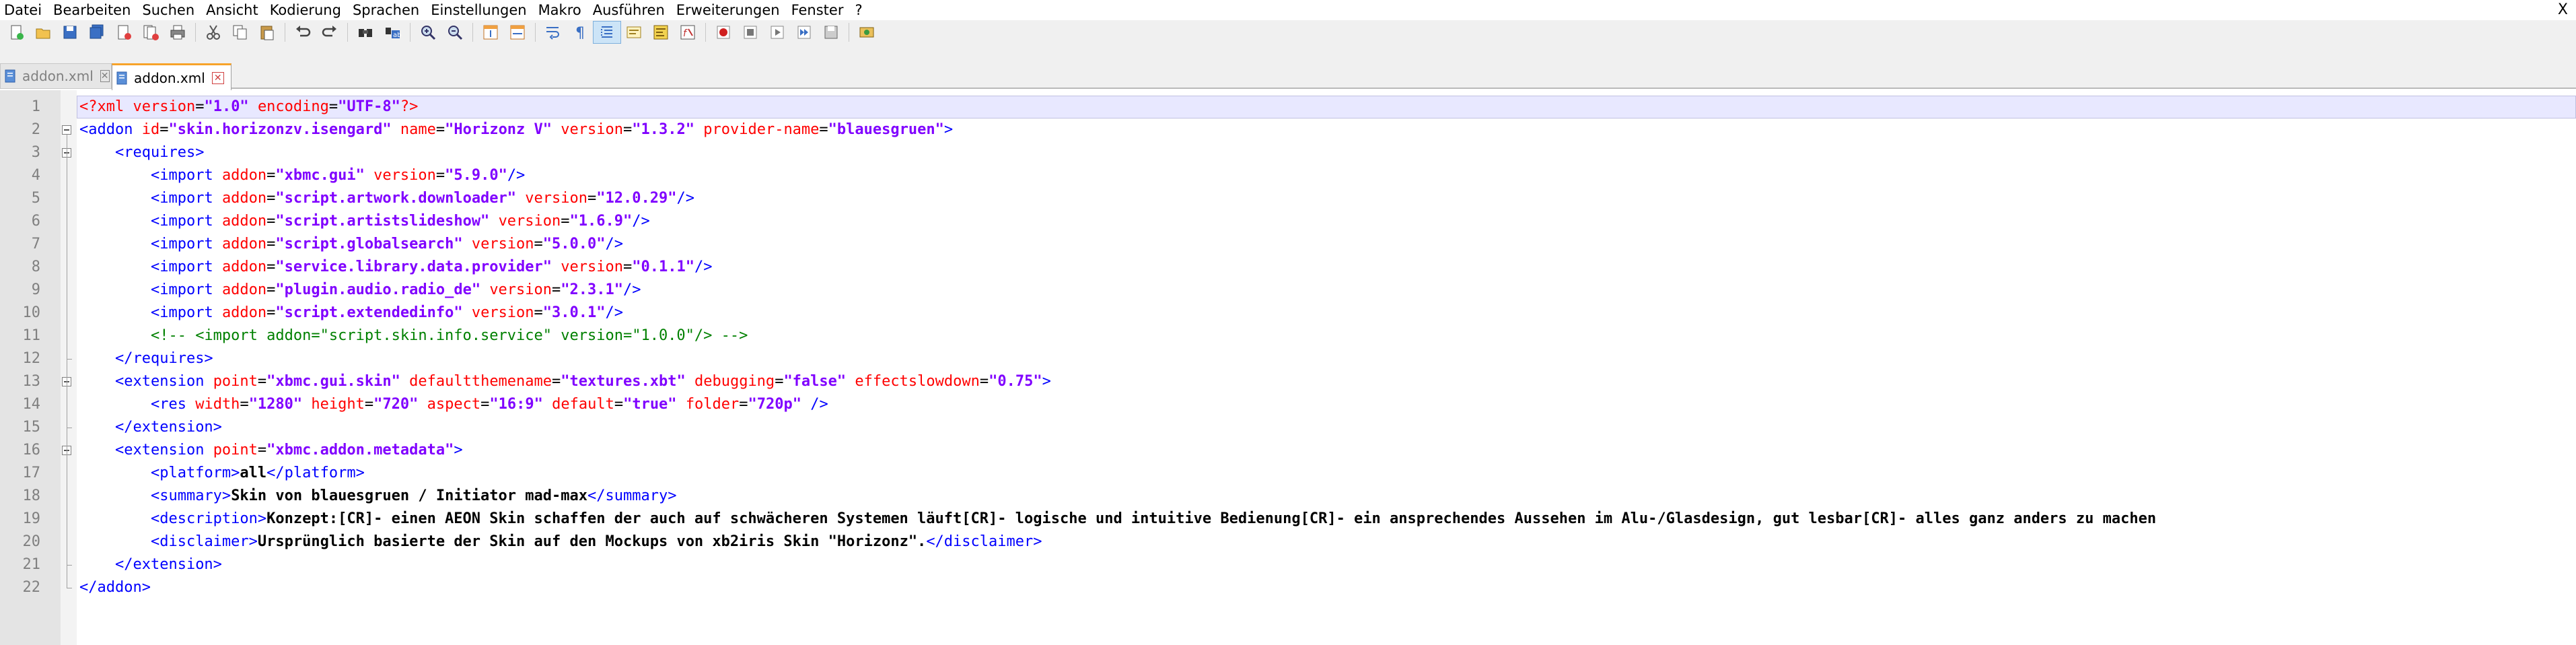 Image resolution: width=2576 pixels, height=645 pixels. What do you see at coordinates (592, 267) in the screenshot?
I see `code-token: version` at bounding box center [592, 267].